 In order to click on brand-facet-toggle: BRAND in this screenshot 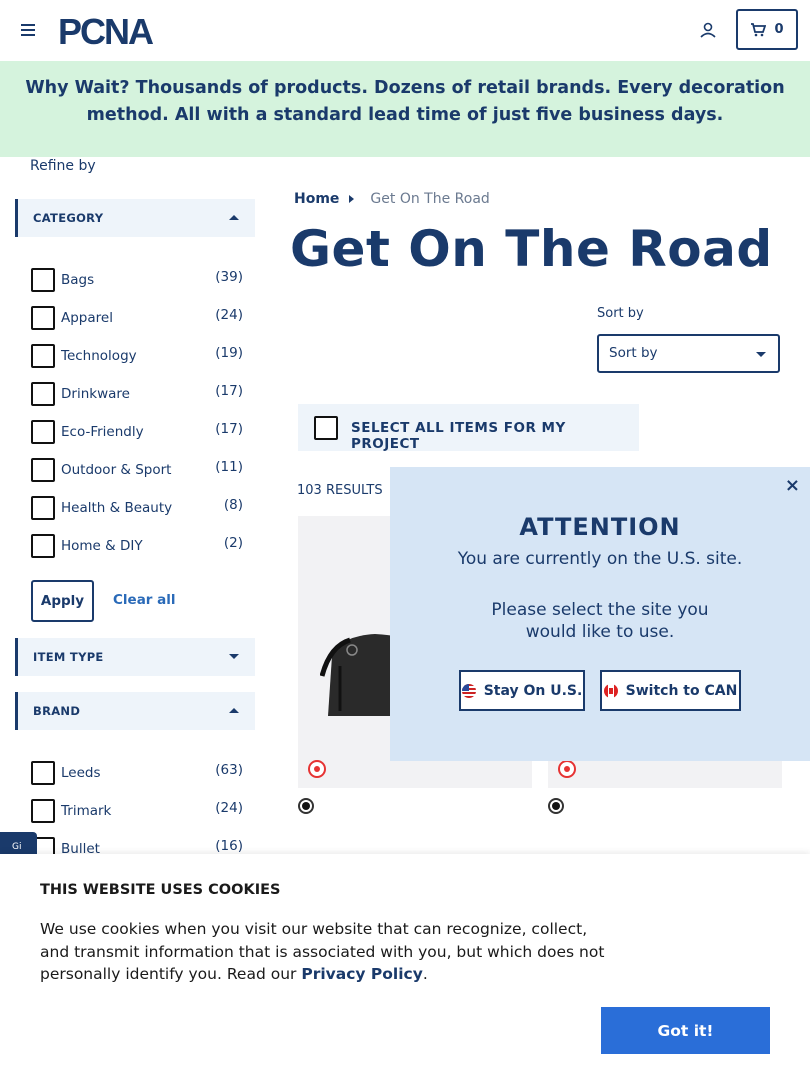, I will do `click(135, 711)`.